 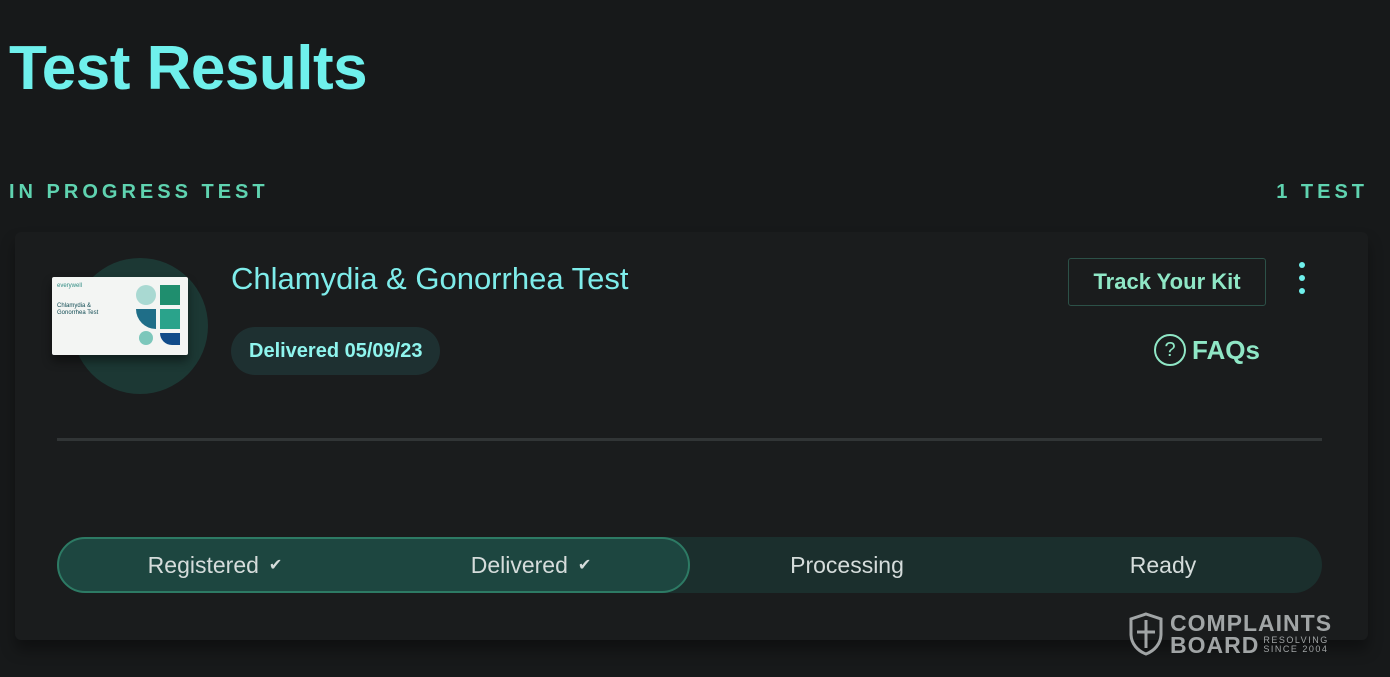 I want to click on test-count: 1 TEST, so click(x=1322, y=192).